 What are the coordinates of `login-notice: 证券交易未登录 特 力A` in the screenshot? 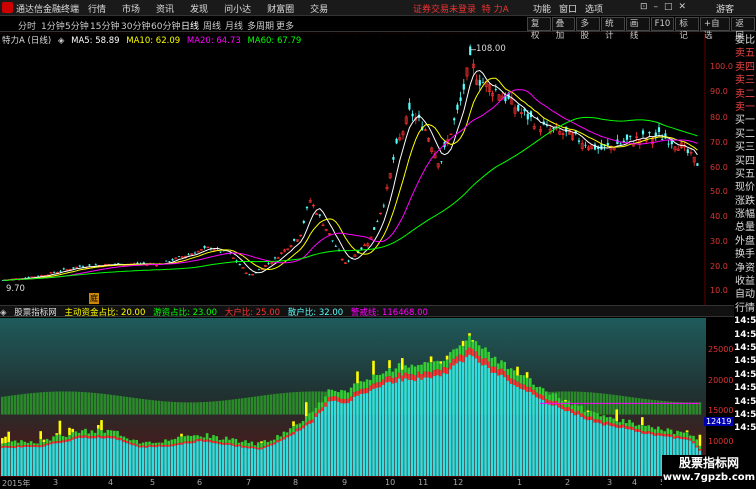 It's located at (461, 8).